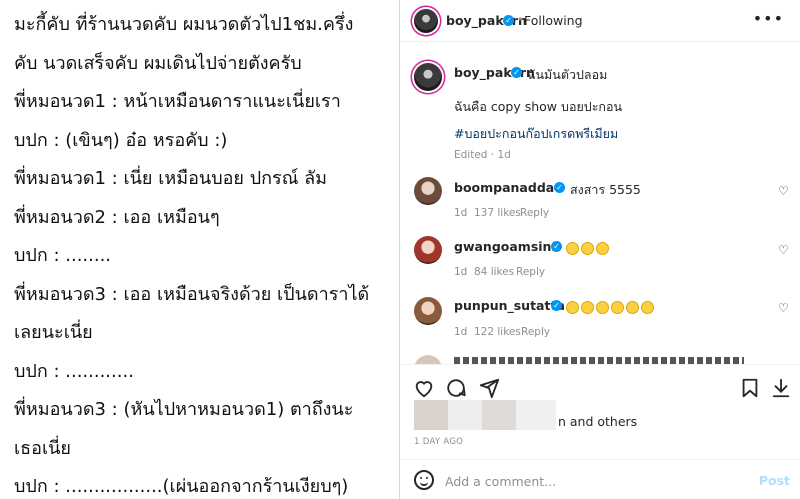 The width and height of the screenshot is (800, 499). I want to click on post-comment-button: Post, so click(774, 480).